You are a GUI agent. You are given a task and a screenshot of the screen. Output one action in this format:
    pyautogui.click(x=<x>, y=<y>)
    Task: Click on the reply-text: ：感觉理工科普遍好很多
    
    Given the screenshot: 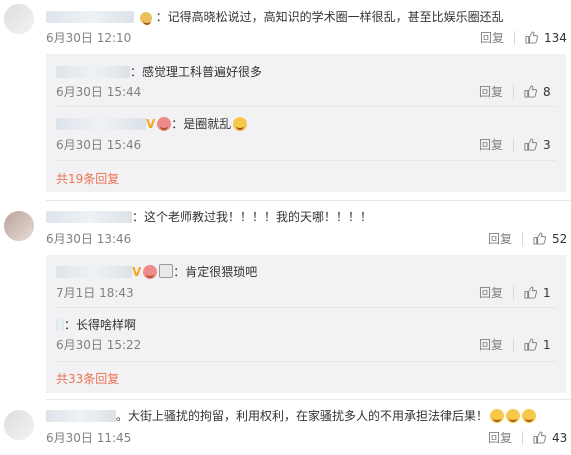 What is the action you would take?
    pyautogui.click(x=196, y=72)
    